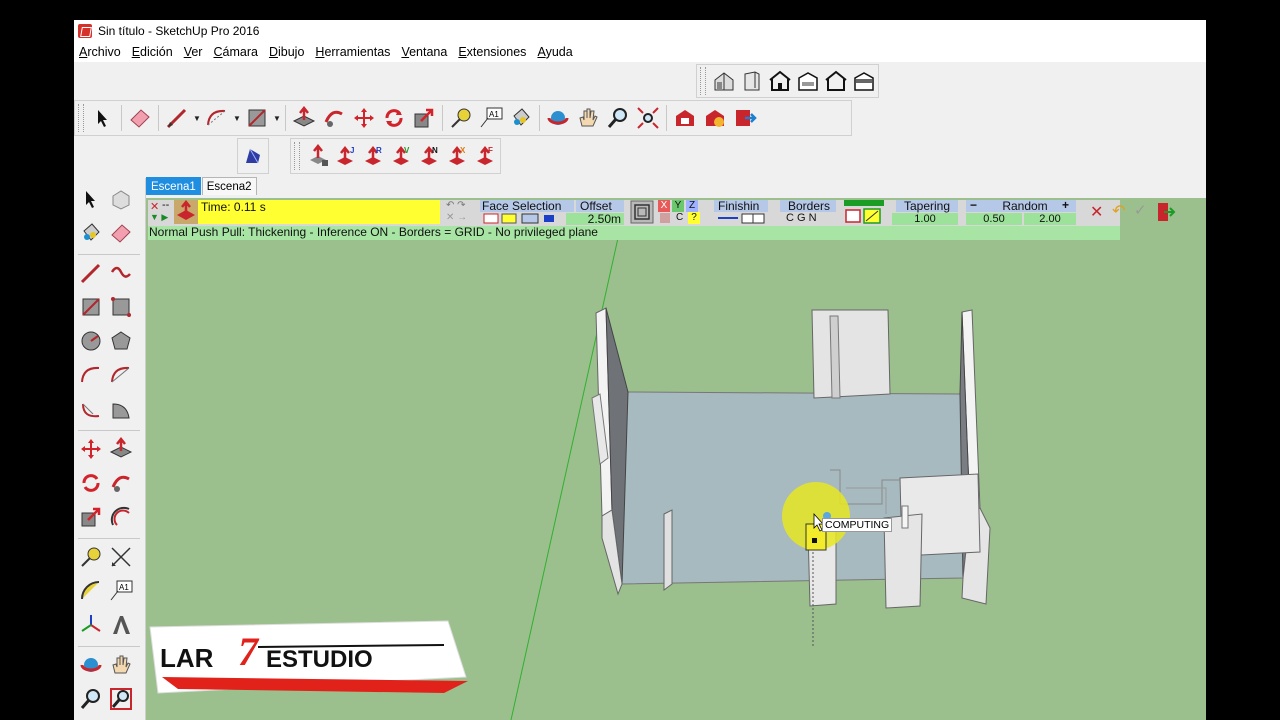  Describe the element at coordinates (91, 591) in the screenshot. I see `protractor-icon` at that location.